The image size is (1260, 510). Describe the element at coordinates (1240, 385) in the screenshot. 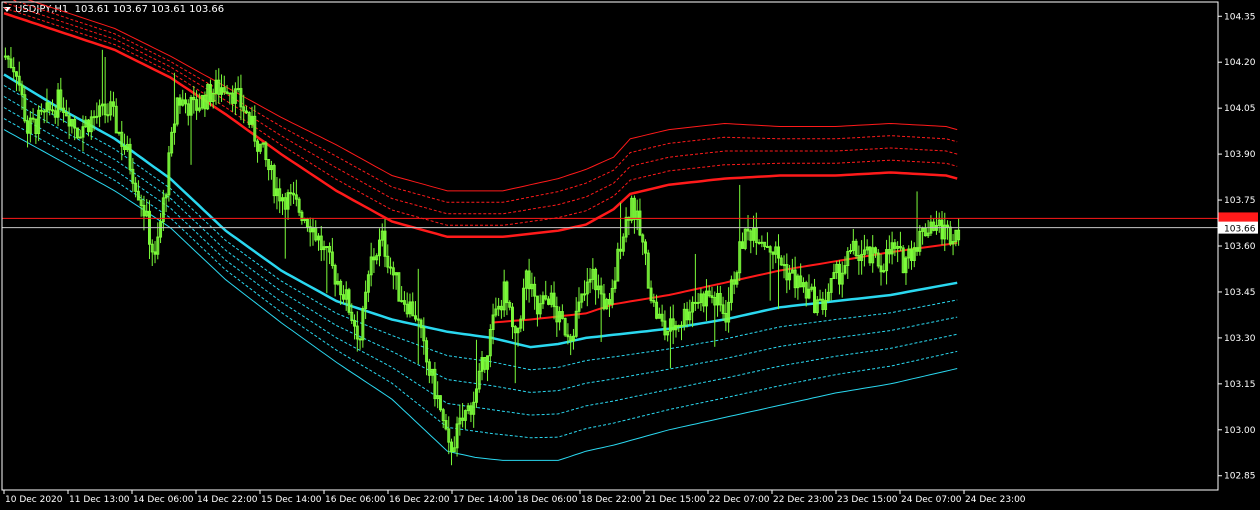

I see `y-tick-label: 103.15` at that location.